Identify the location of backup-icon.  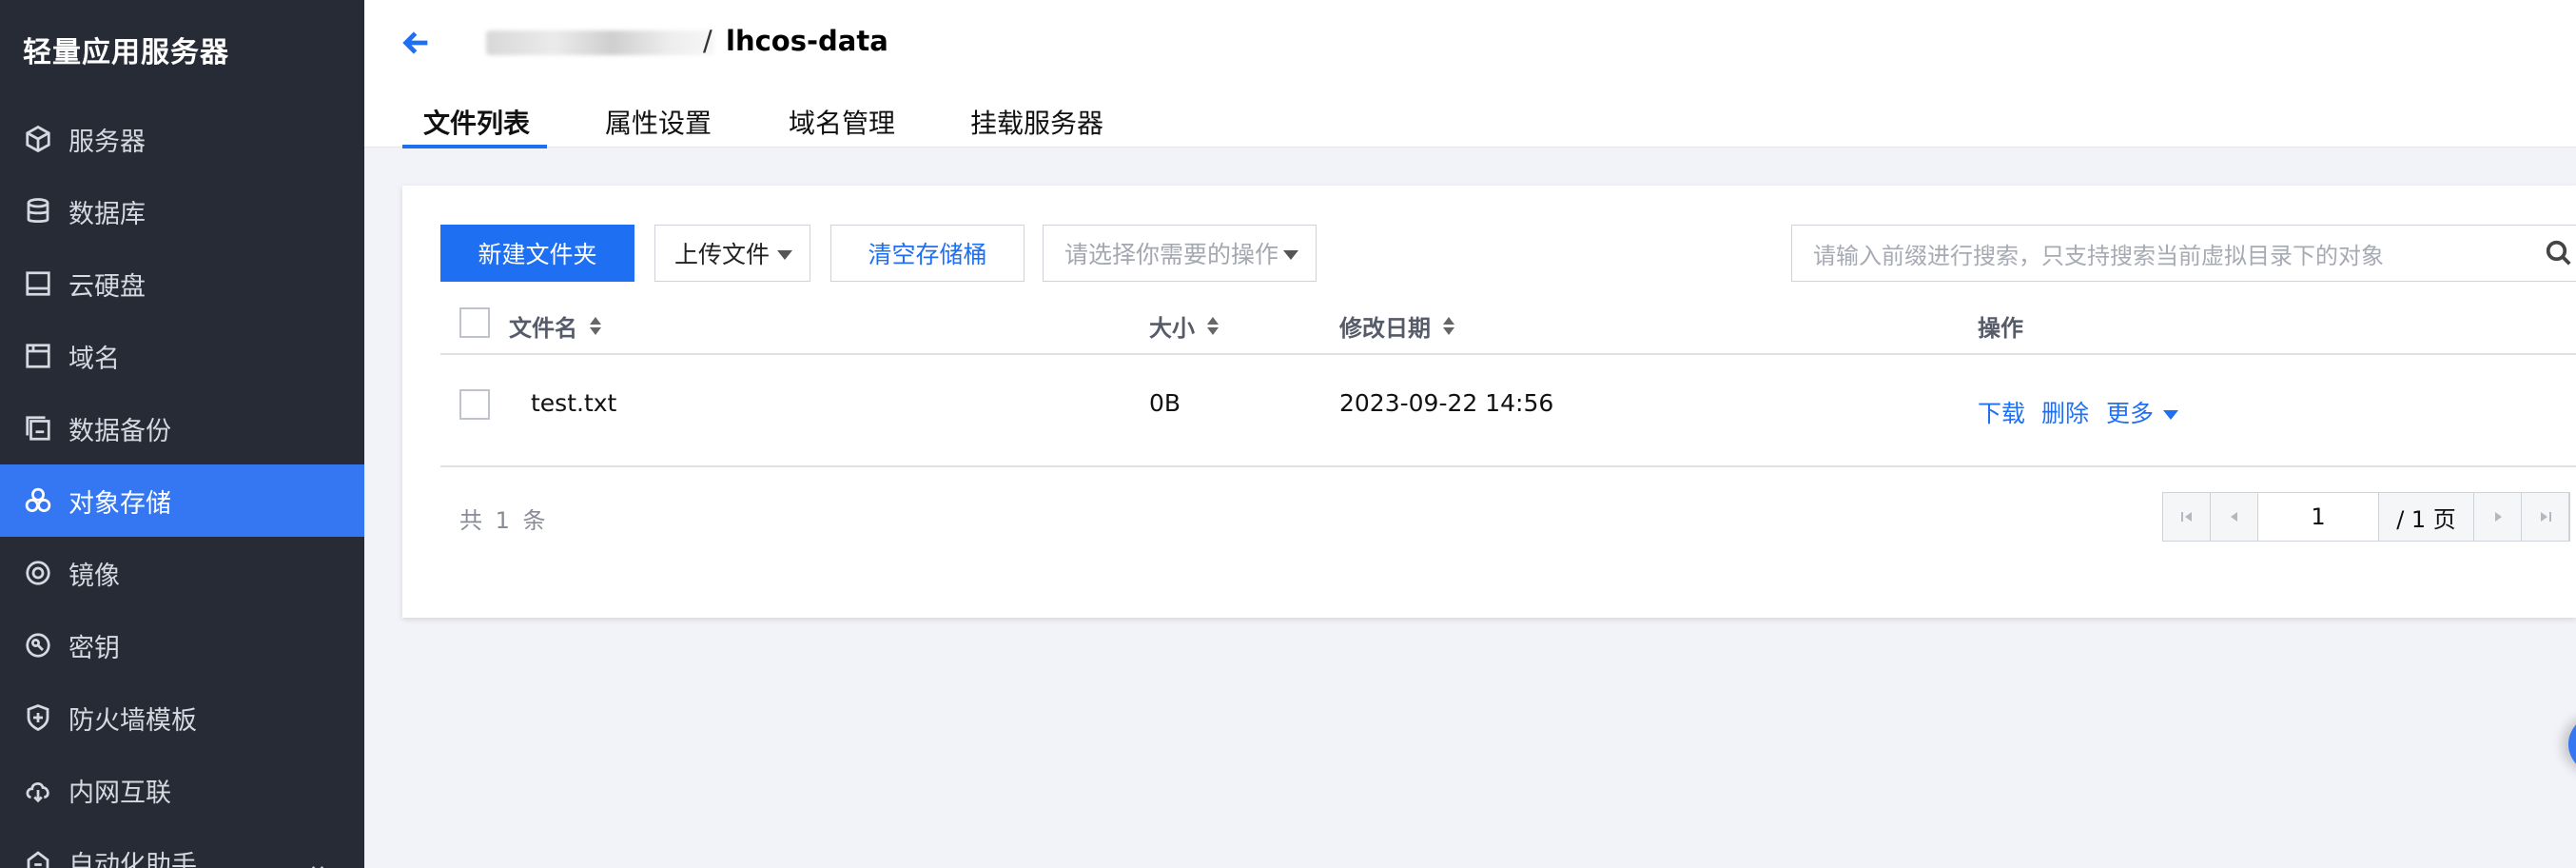
(38, 428).